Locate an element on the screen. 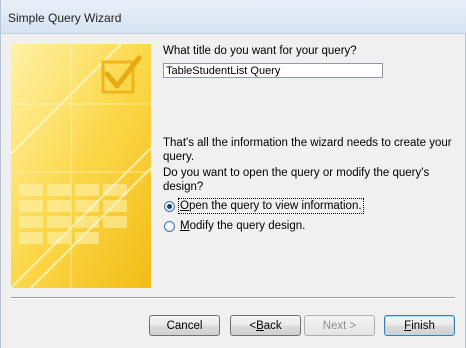 The image size is (466, 348). option-modify-design: Modify the query design. is located at coordinates (235, 226).